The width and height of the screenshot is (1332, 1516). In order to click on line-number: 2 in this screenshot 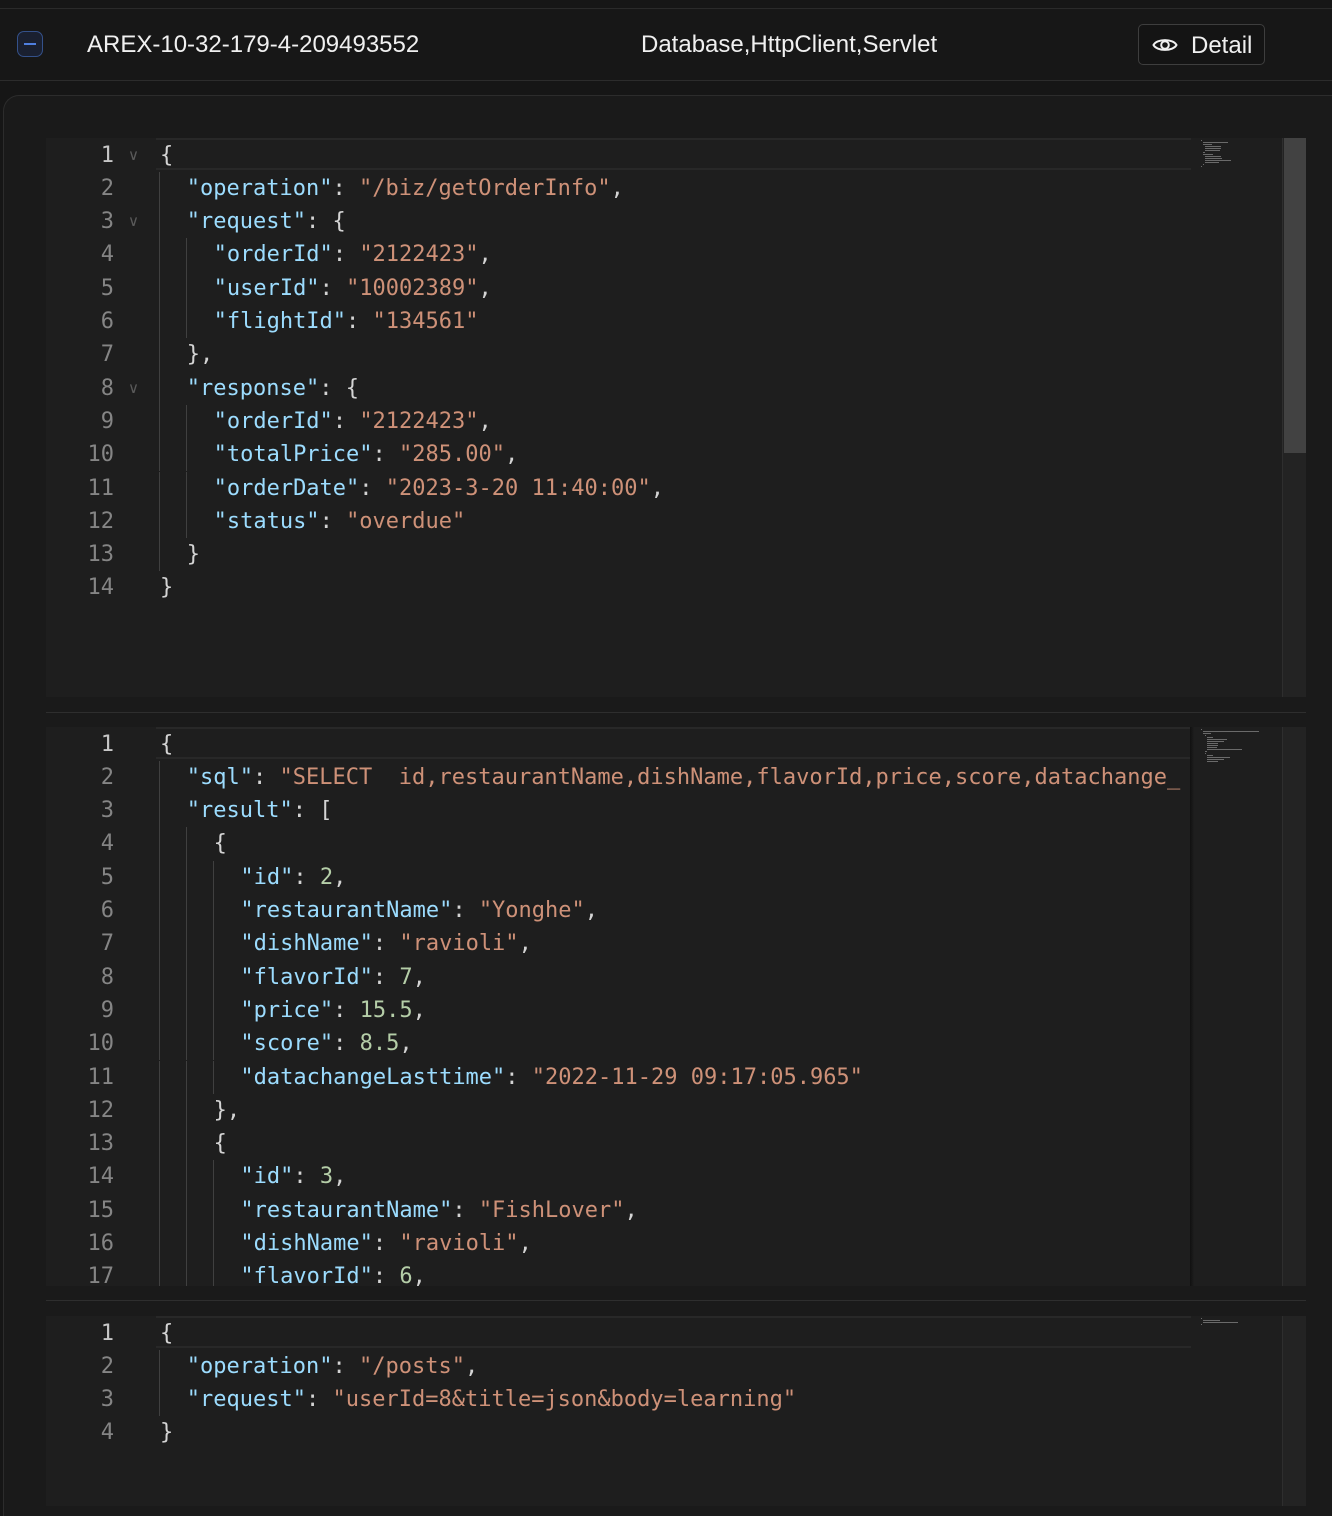, I will do `click(107, 777)`.